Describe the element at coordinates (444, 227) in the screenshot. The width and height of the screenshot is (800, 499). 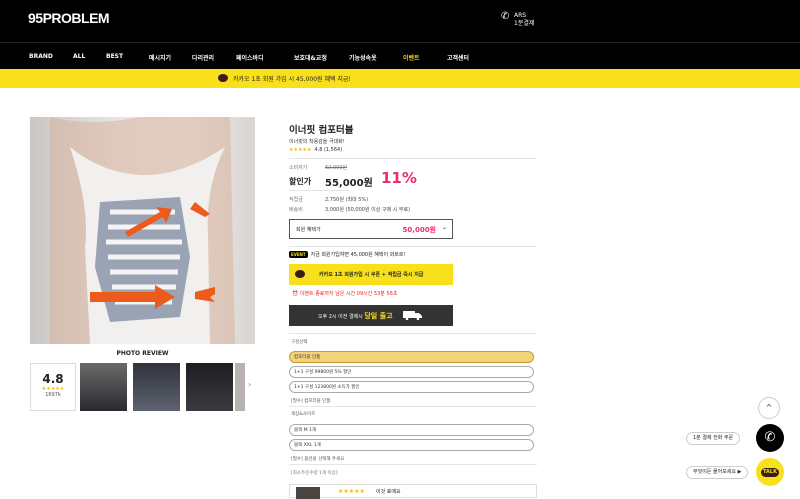
I see `chevron-down-icon: ⌄` at that location.